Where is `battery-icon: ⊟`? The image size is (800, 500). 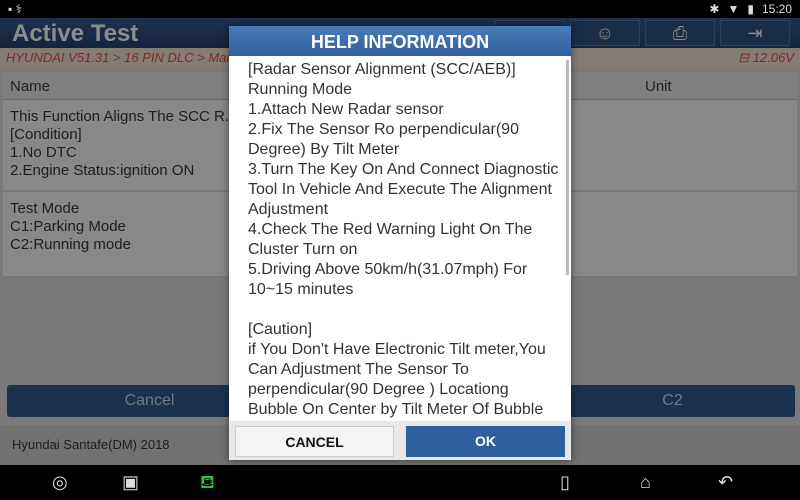
battery-icon: ⊟ is located at coordinates (745, 57).